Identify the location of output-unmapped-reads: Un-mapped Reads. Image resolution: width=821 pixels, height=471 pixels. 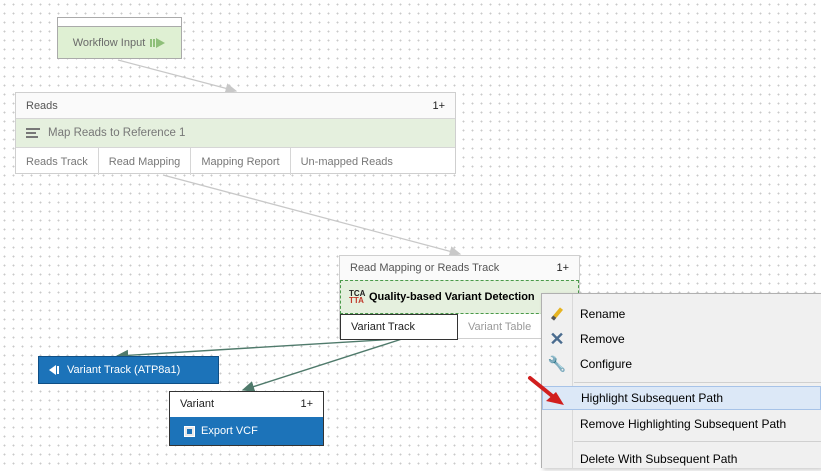
(347, 161).